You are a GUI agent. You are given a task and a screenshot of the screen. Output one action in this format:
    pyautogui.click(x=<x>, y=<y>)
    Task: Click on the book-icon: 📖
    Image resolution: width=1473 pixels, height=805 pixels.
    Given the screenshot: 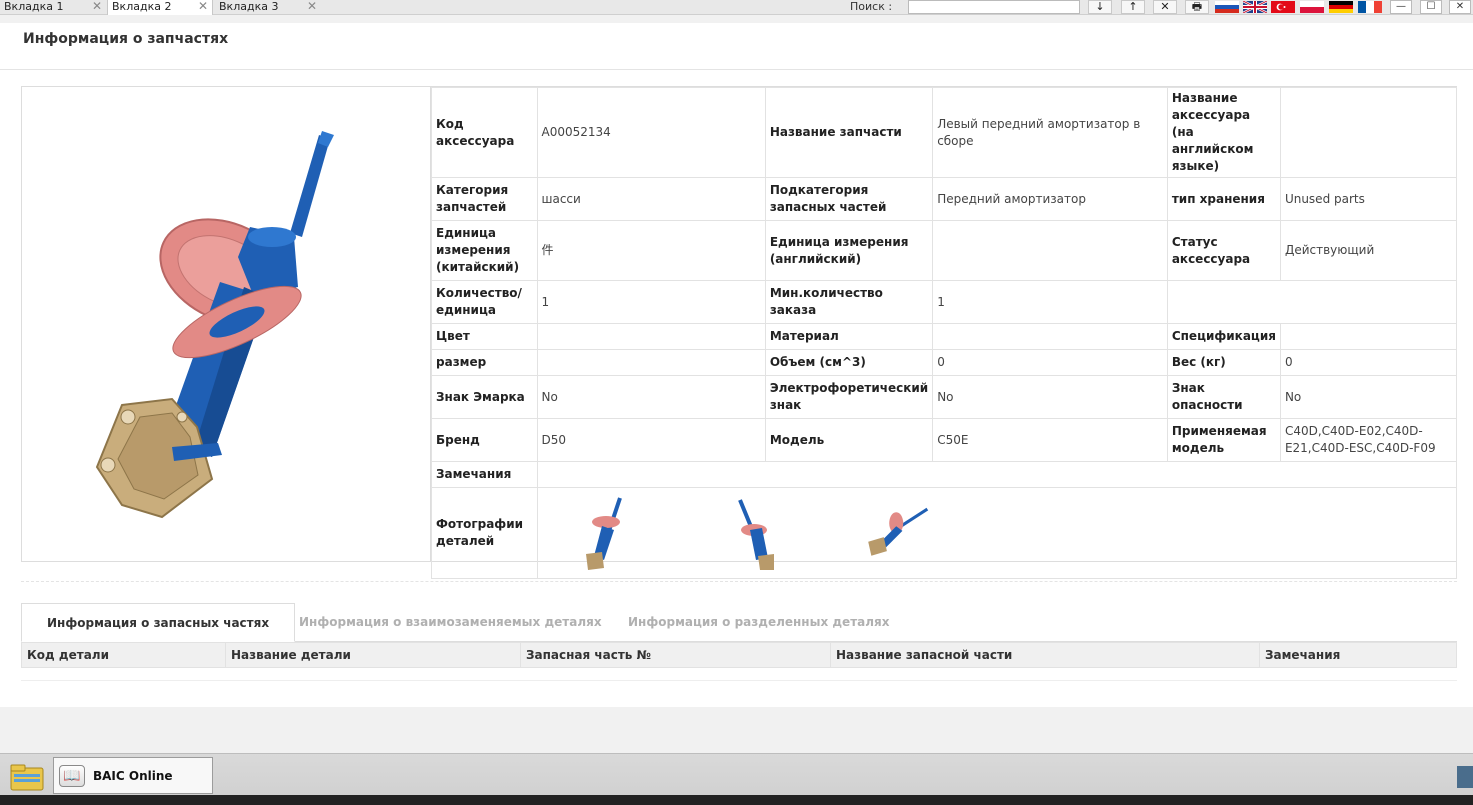 What is the action you would take?
    pyautogui.click(x=72, y=776)
    